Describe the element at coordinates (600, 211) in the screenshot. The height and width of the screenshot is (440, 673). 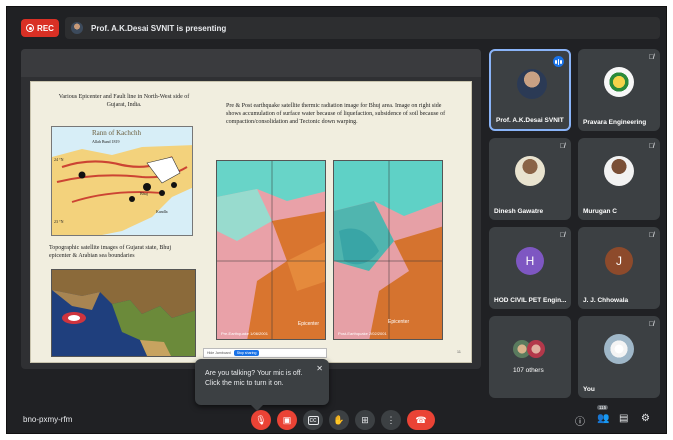
I see `participant-name: Murugan C` at that location.